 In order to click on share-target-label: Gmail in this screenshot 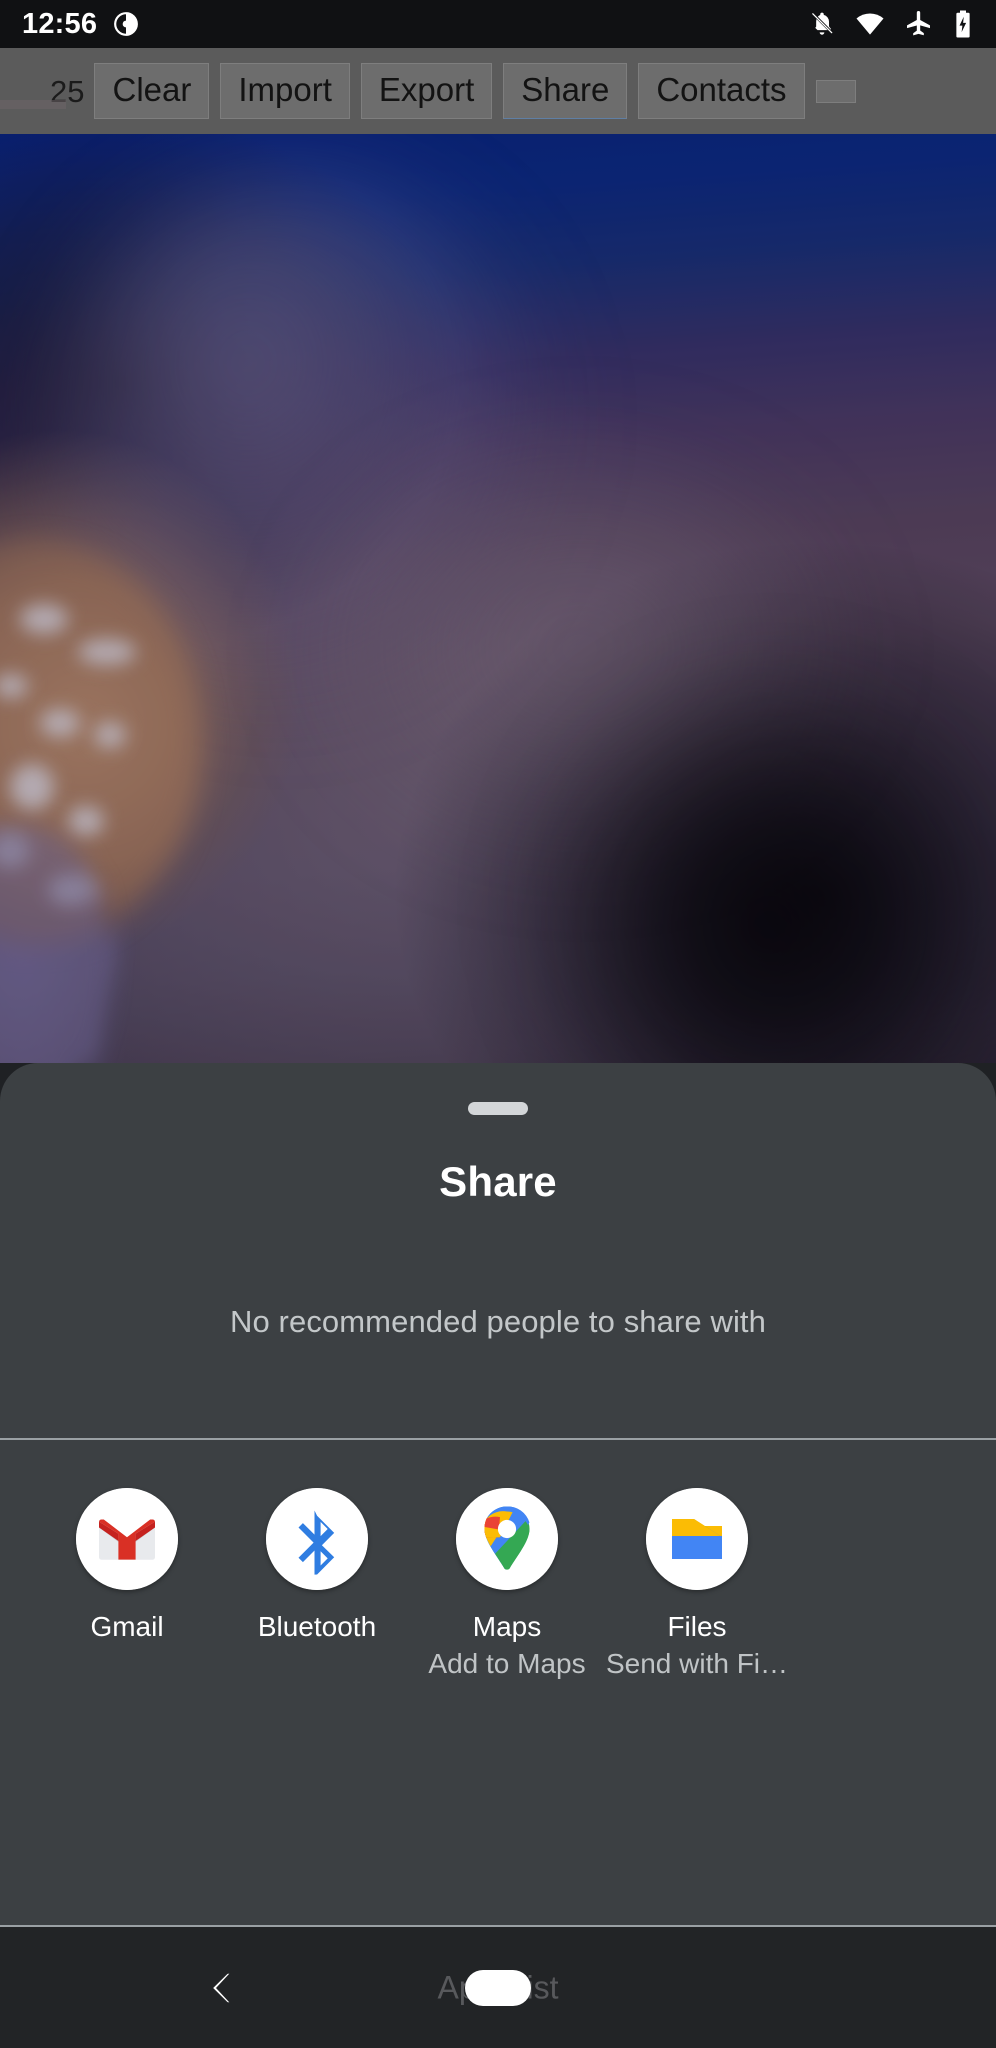, I will do `click(127, 1627)`.